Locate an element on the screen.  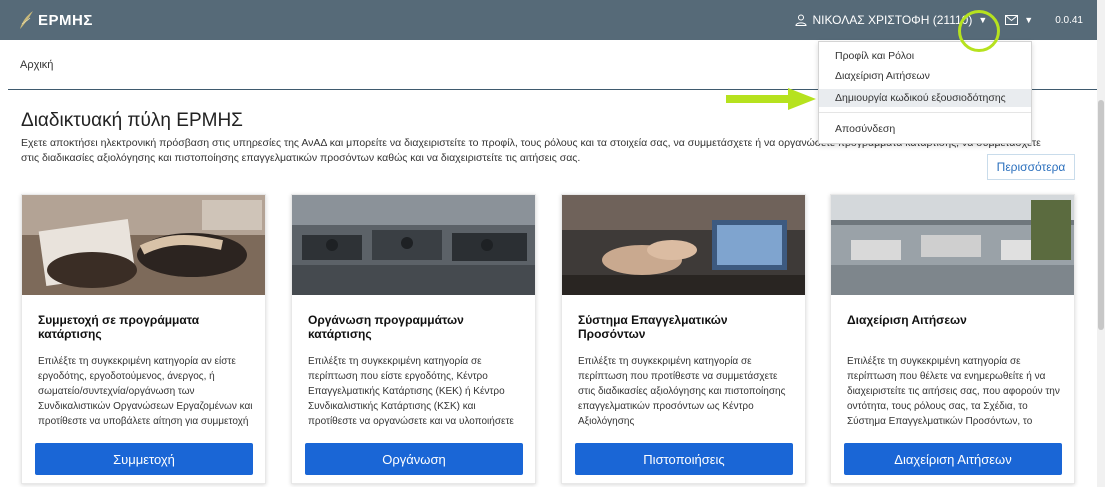
card-image-handshake is located at coordinates (143, 245).